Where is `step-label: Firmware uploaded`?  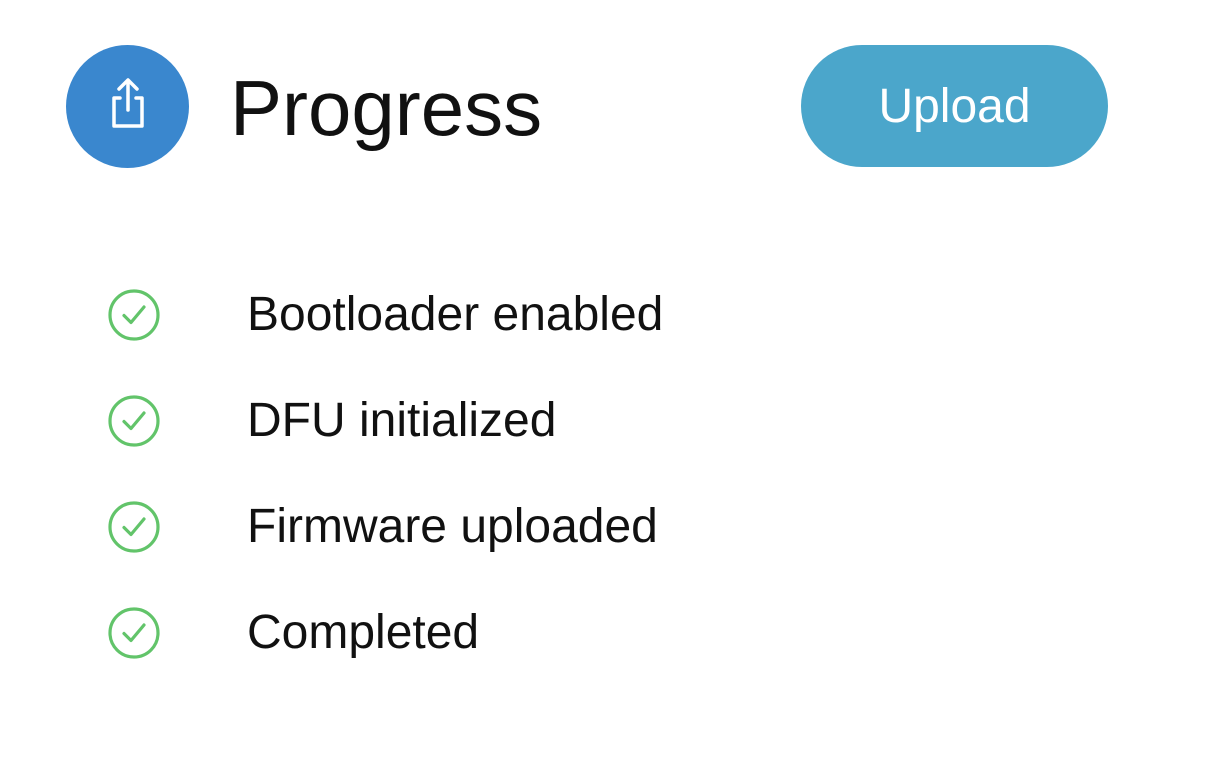
step-label: Firmware uploaded is located at coordinates (452, 526).